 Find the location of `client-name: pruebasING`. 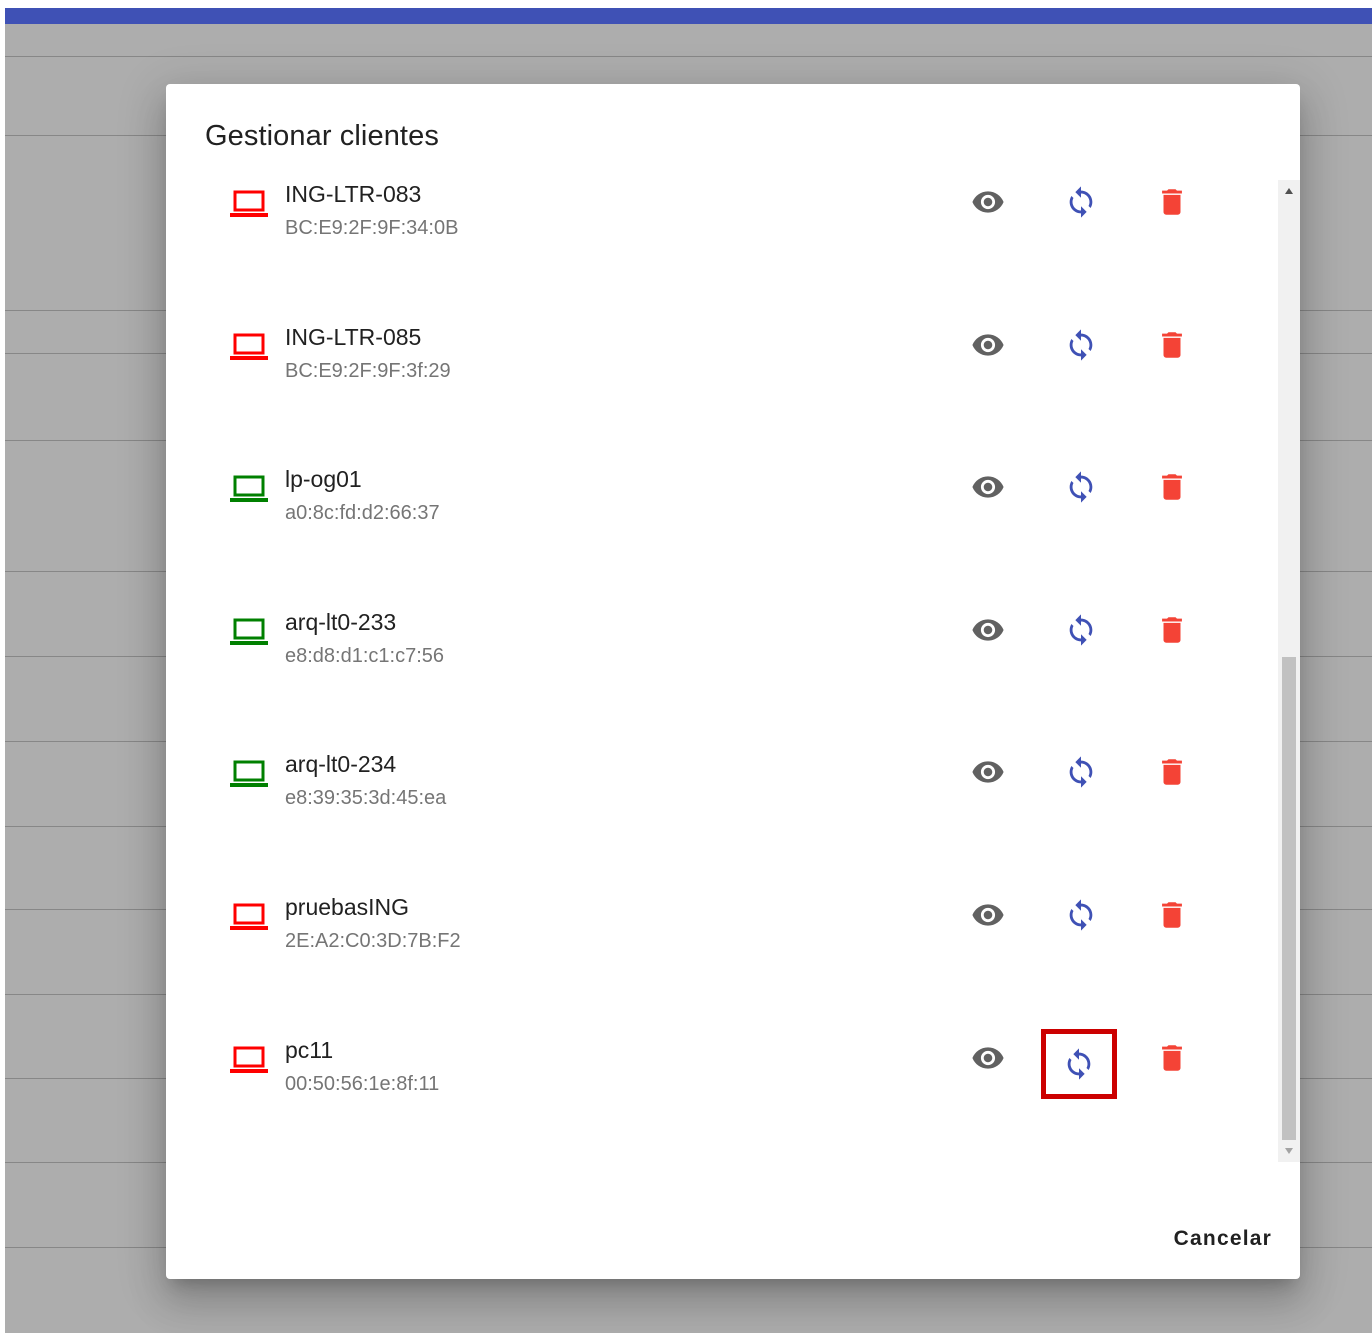

client-name: pruebasING is located at coordinates (347, 907).